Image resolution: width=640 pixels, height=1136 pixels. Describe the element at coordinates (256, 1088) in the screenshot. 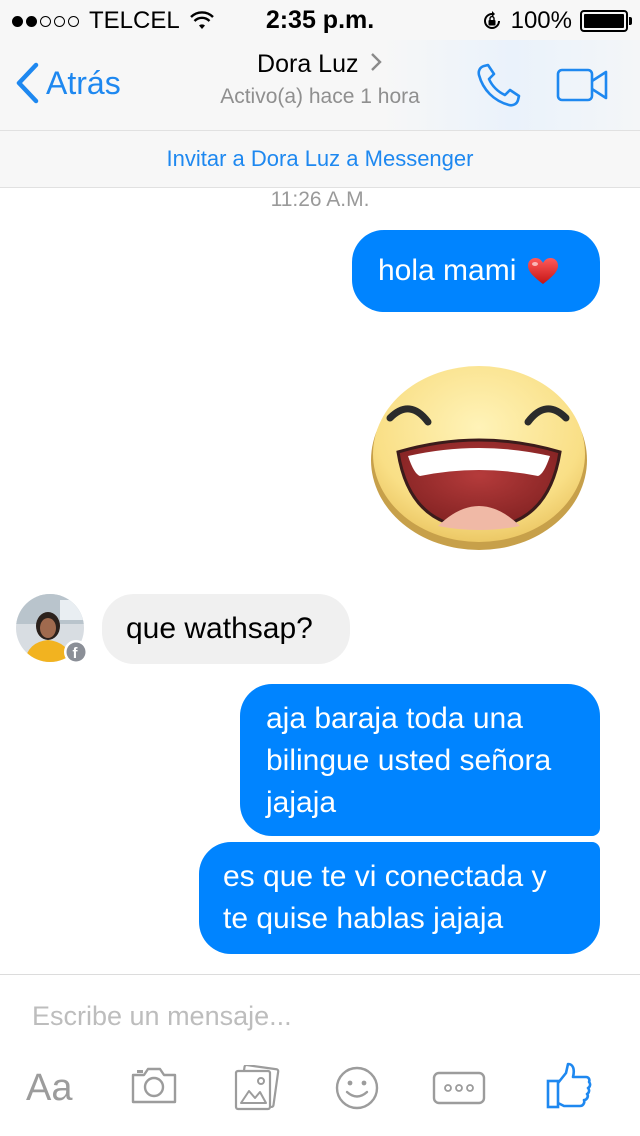

I see `photo-gallery-icon` at that location.